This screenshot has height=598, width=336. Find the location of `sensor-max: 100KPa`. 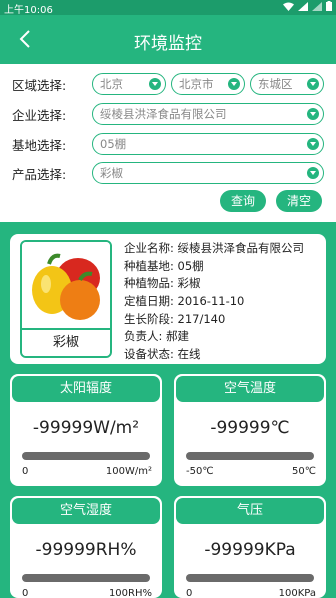

sensor-max: 100KPa is located at coordinates (297, 593).